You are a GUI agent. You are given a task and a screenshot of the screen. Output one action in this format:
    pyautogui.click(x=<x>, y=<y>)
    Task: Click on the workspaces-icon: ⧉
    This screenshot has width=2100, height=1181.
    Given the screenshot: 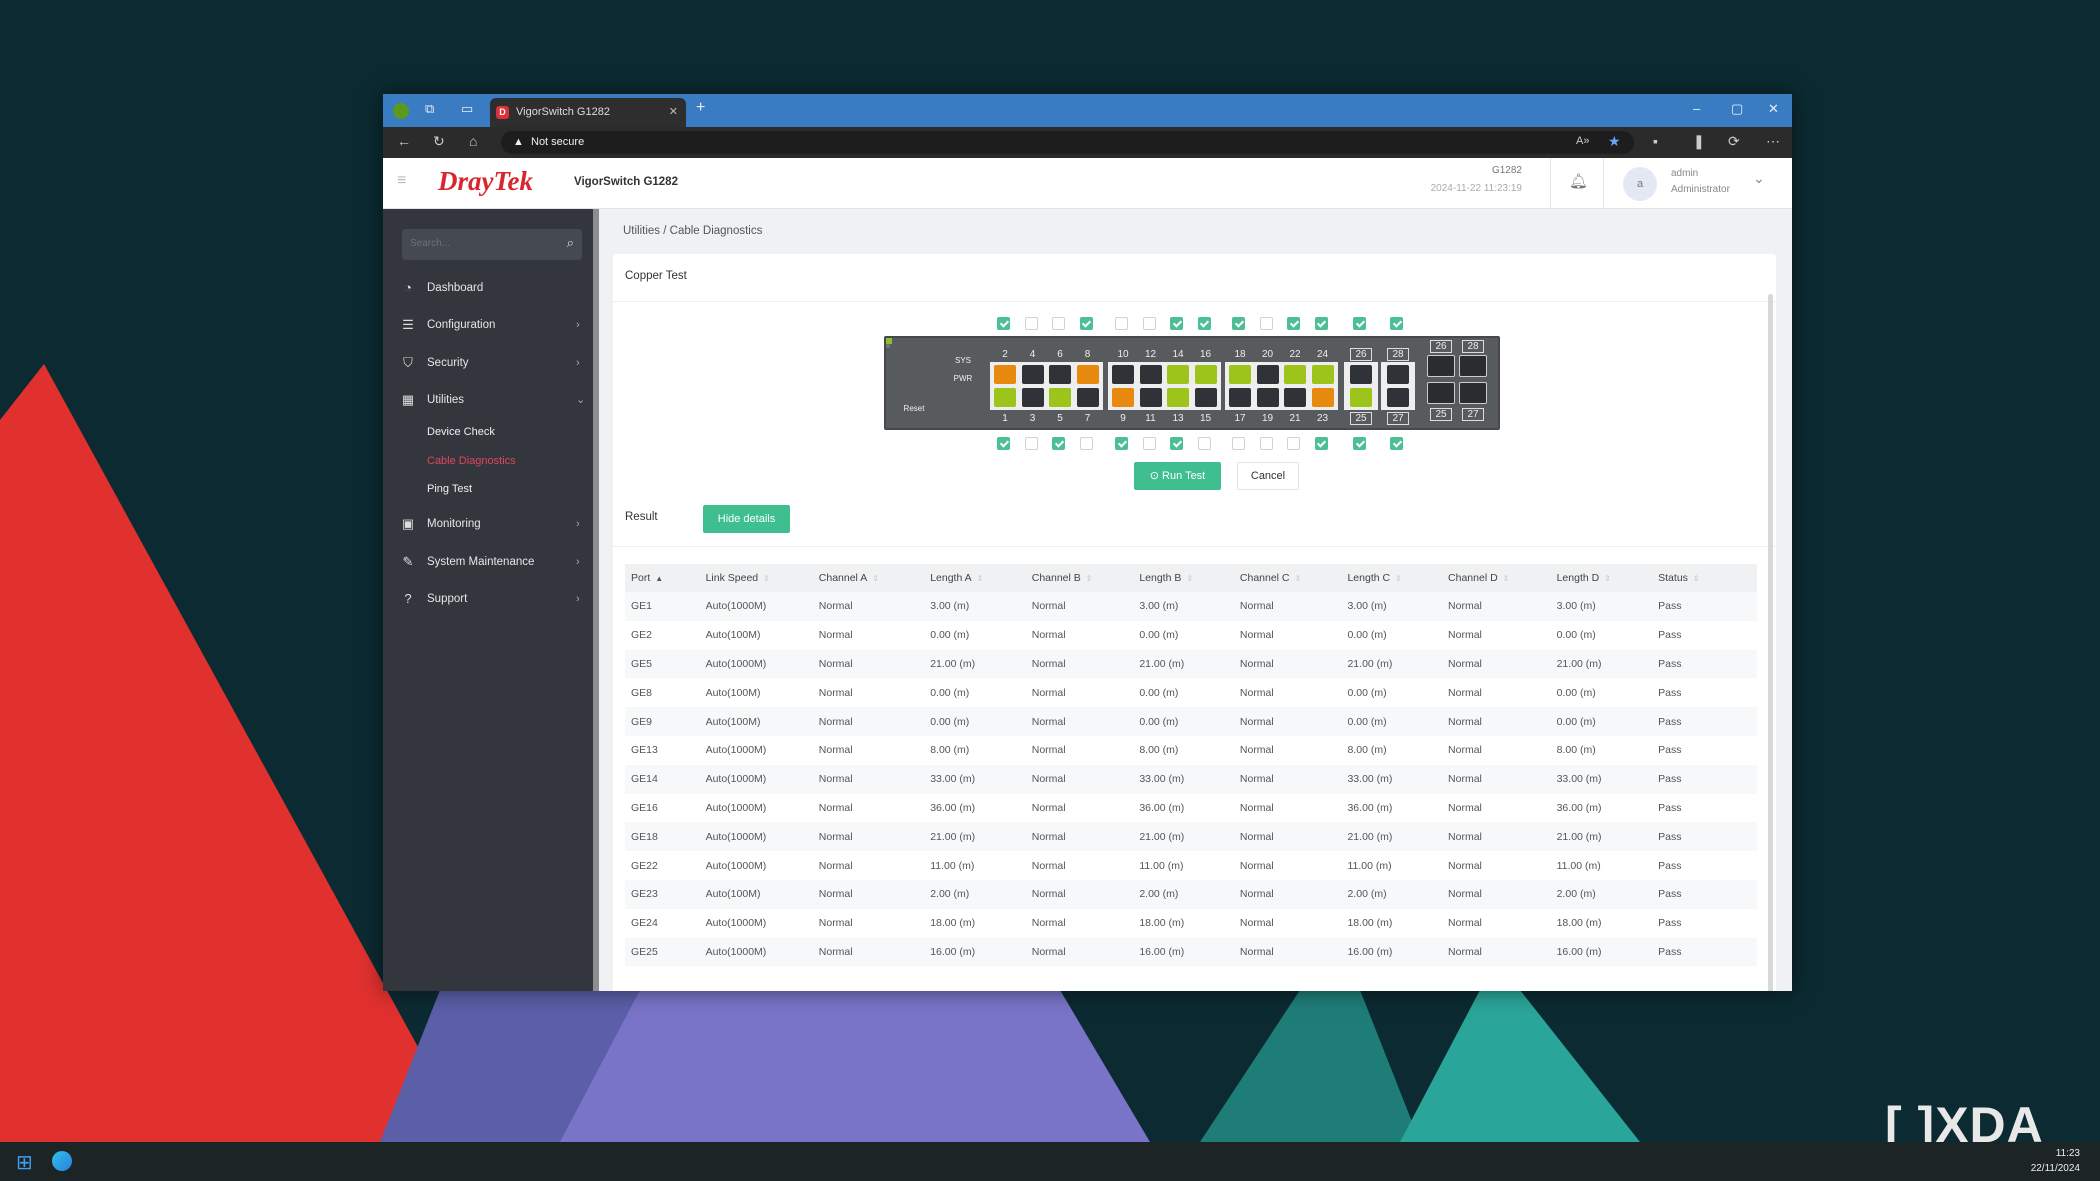 What is the action you would take?
    pyautogui.click(x=429, y=109)
    